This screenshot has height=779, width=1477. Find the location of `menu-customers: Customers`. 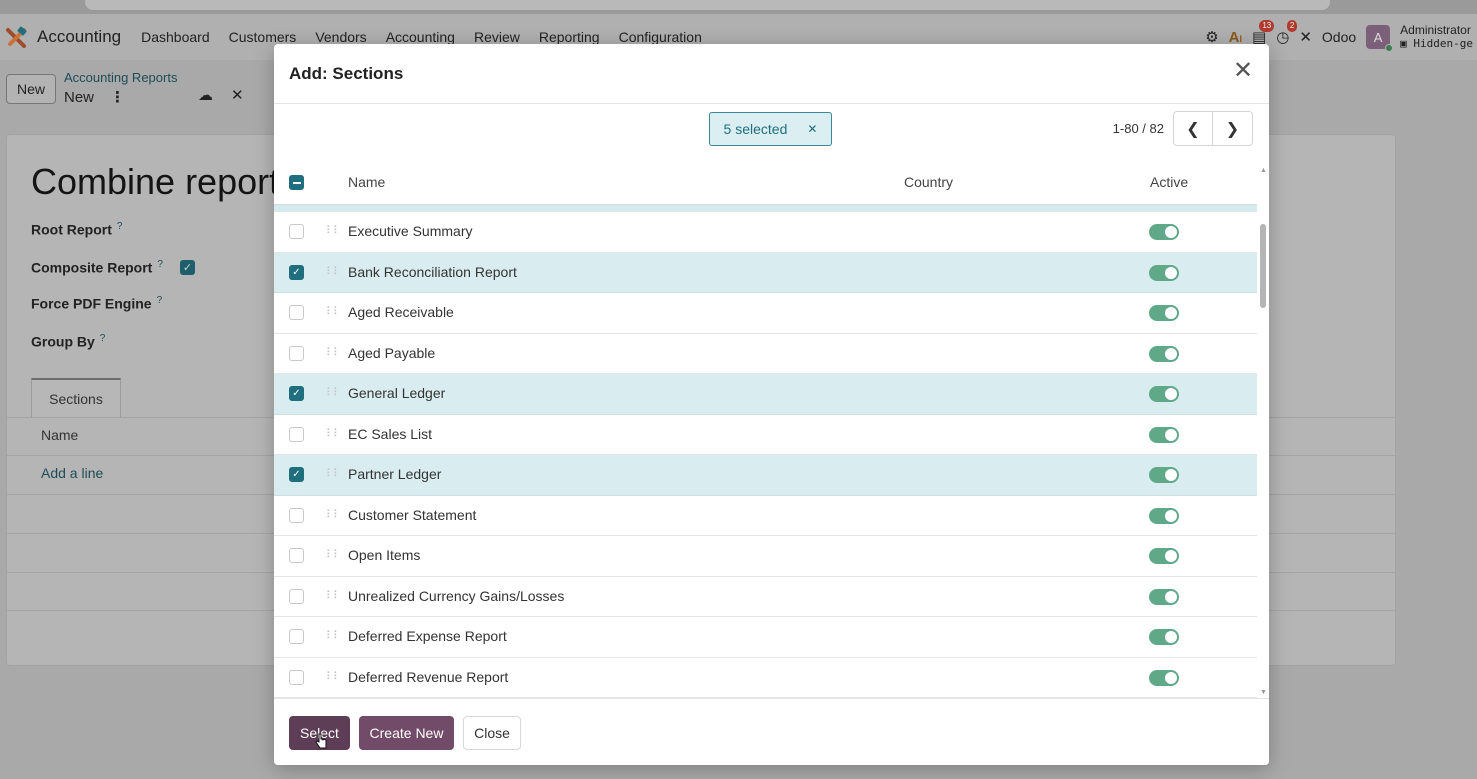

menu-customers: Customers is located at coordinates (263, 37).